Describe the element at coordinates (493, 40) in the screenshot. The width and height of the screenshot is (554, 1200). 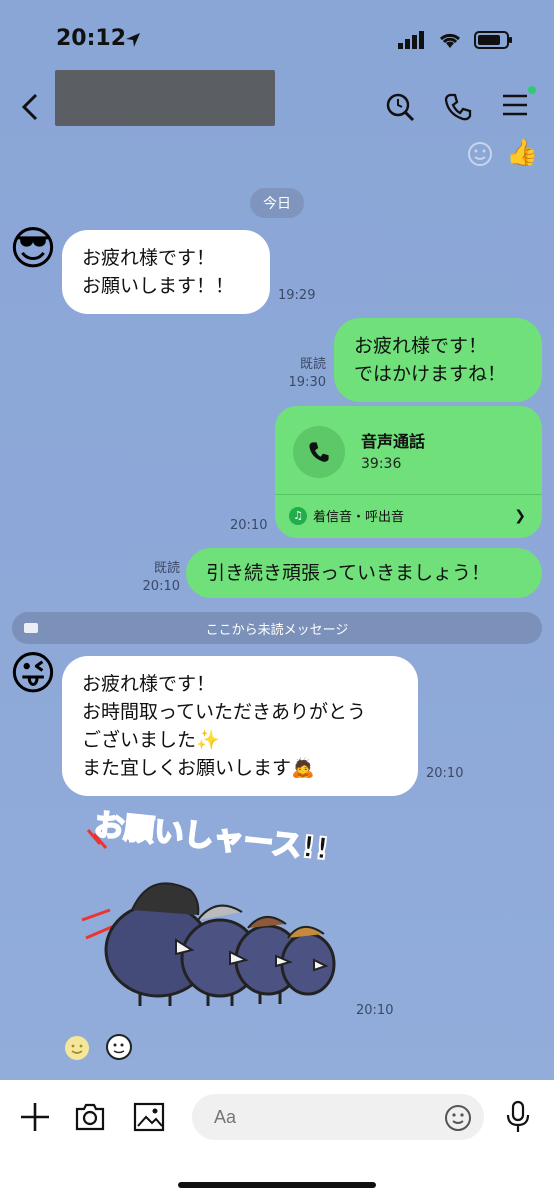
I see `battery-icon` at that location.